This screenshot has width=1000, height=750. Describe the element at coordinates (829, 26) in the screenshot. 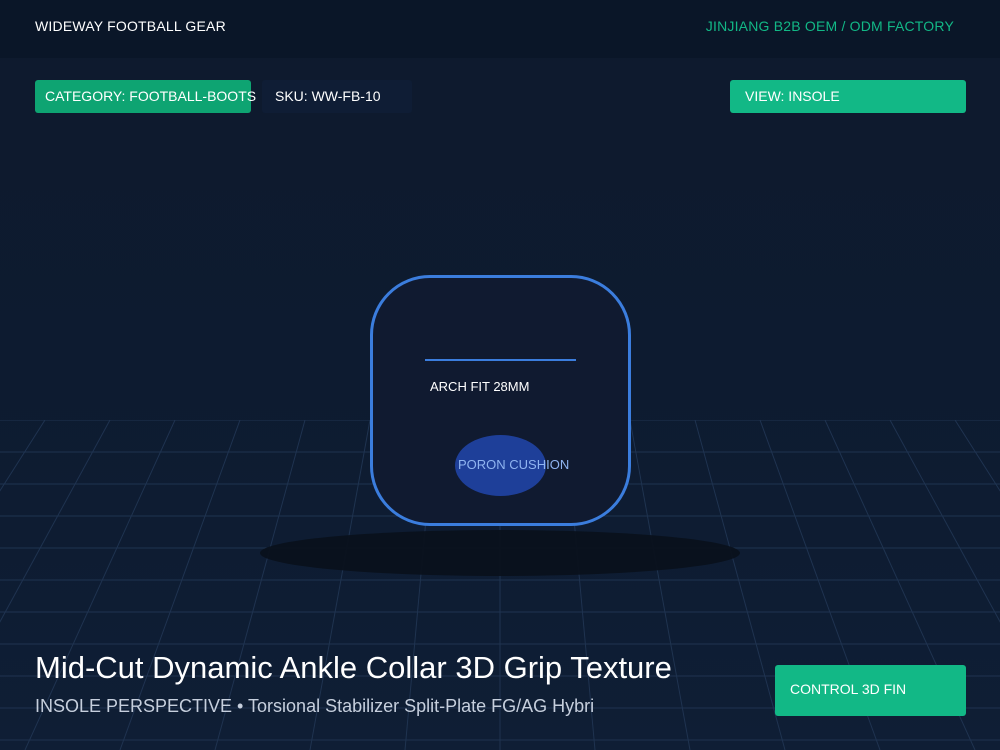

I see `factory-tagline: JINJIANG B2B OEM / ODM FACTORY` at that location.